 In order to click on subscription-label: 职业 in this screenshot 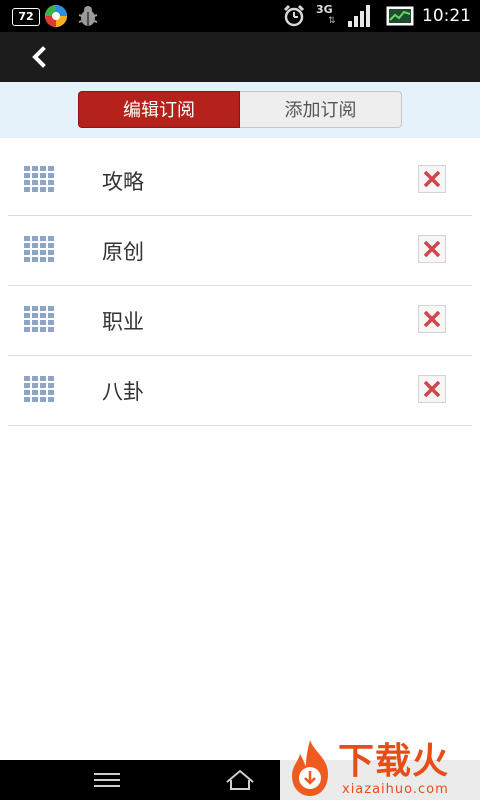, I will do `click(123, 322)`.